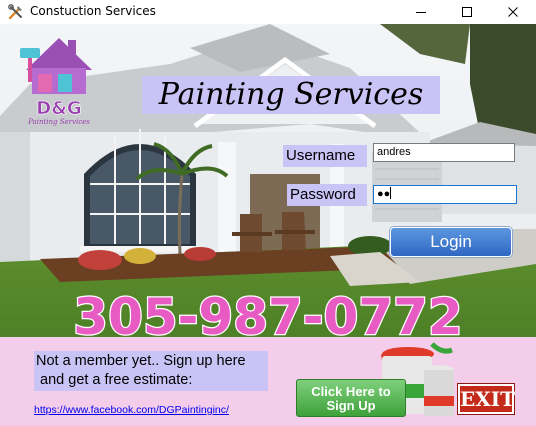 Image resolution: width=536 pixels, height=426 pixels. Describe the element at coordinates (56, 82) in the screenshot. I see `paint-roller-house-icon: D&G Painting Services` at that location.